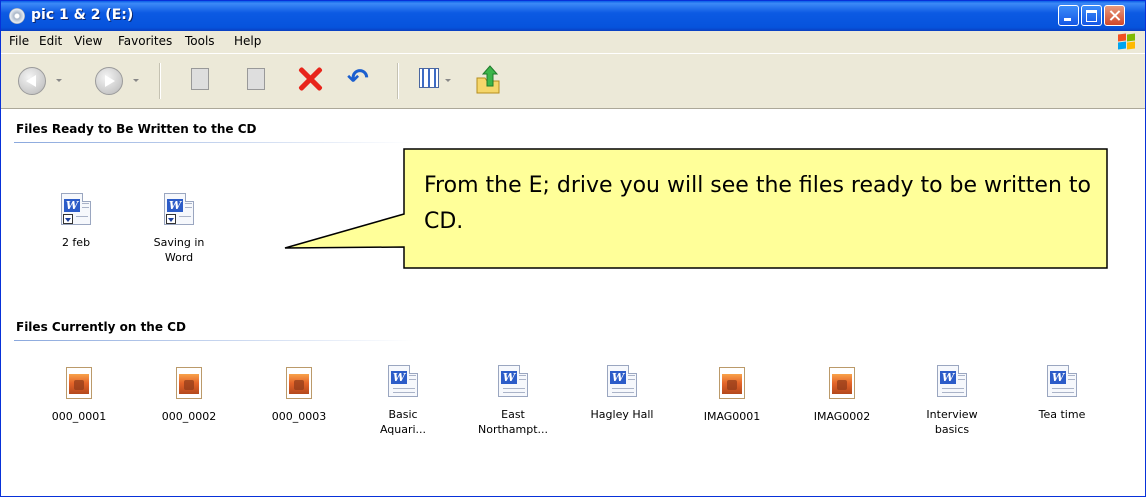  I want to click on back-icon, so click(31, 81).